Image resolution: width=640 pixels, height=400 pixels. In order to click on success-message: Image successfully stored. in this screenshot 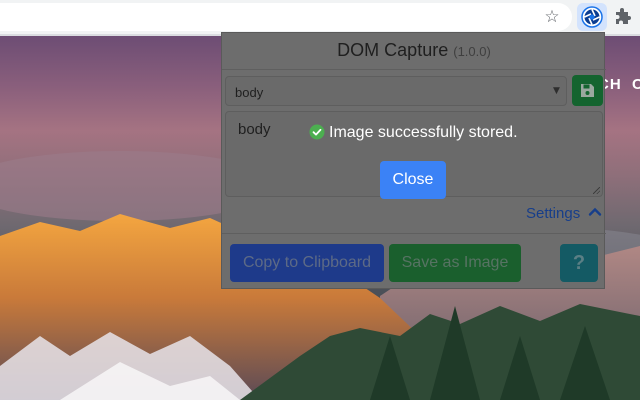, I will do `click(423, 132)`.